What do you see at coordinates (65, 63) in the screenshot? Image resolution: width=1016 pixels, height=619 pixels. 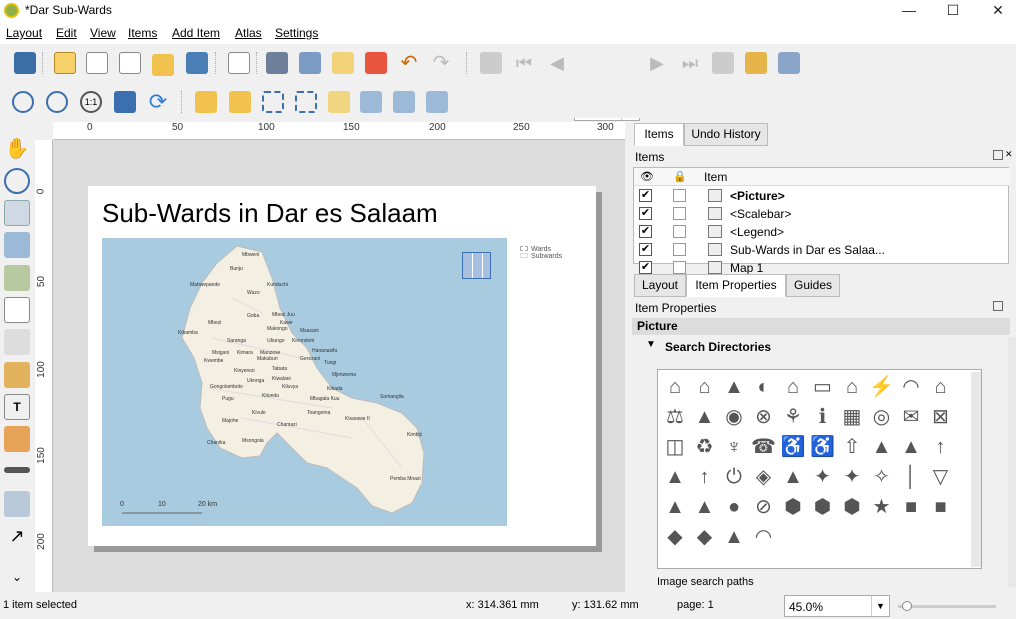 I see `new-layout-icon` at bounding box center [65, 63].